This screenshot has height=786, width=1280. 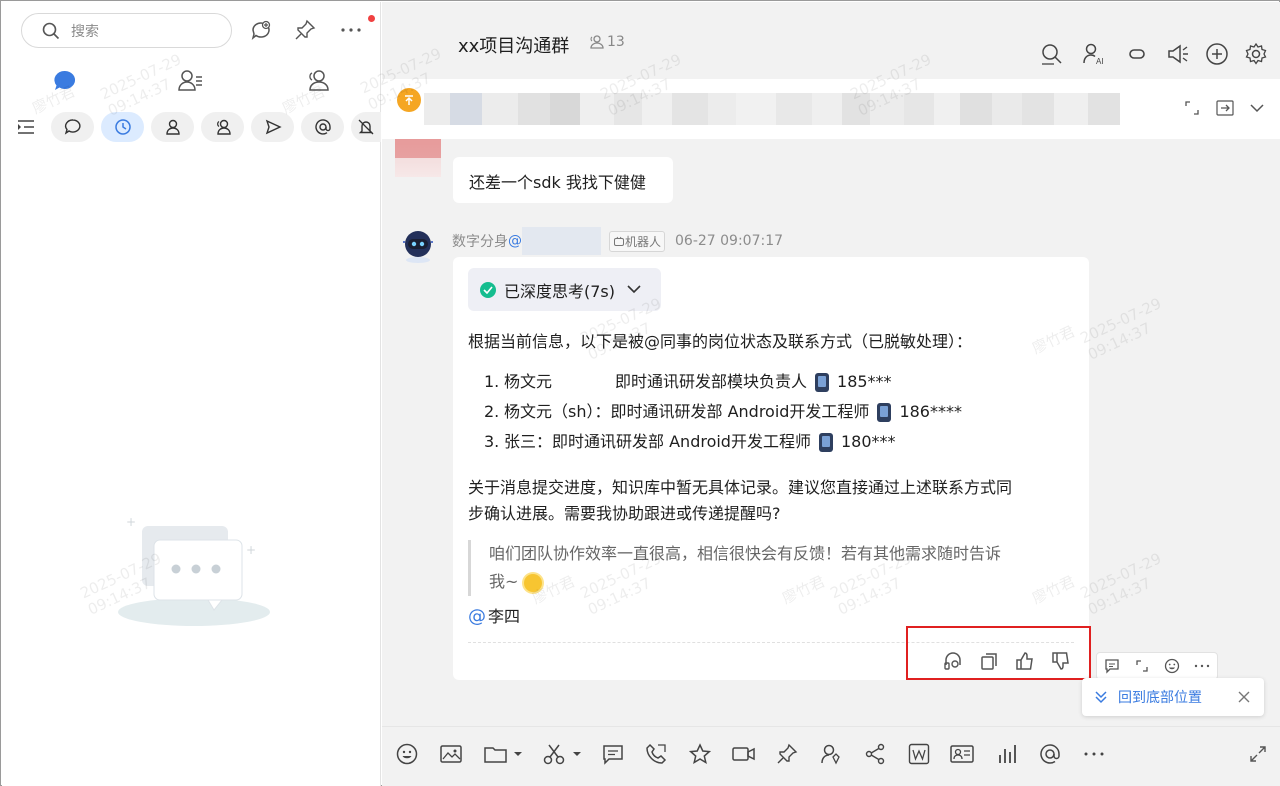 What do you see at coordinates (1142, 666) in the screenshot?
I see `quote-icon` at bounding box center [1142, 666].